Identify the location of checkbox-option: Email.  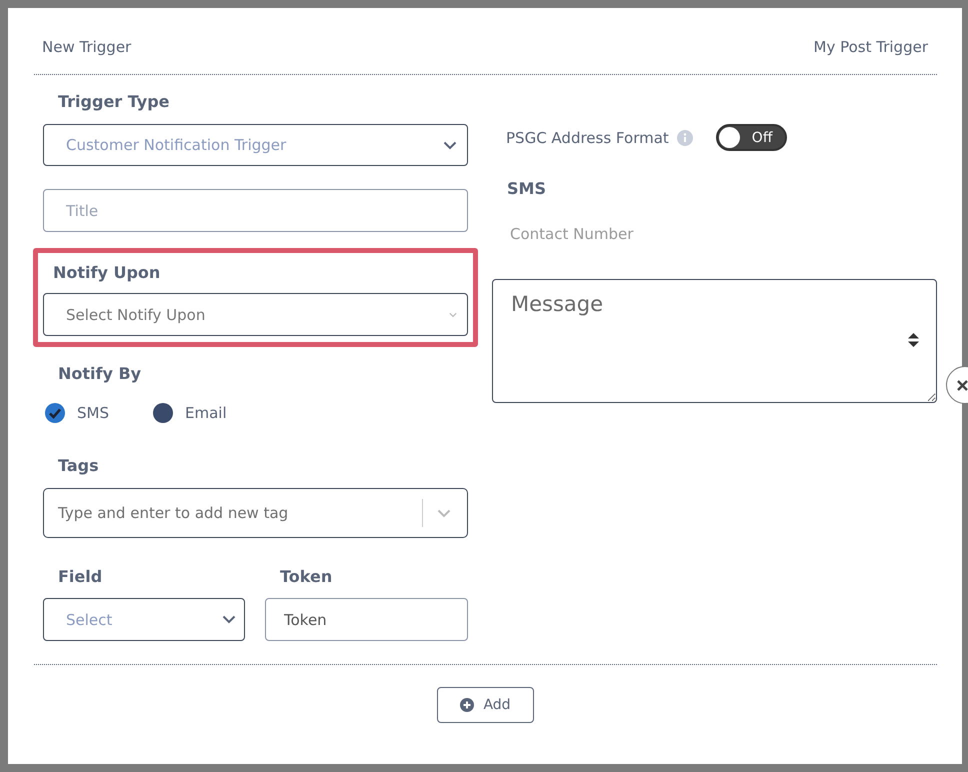
(190, 413).